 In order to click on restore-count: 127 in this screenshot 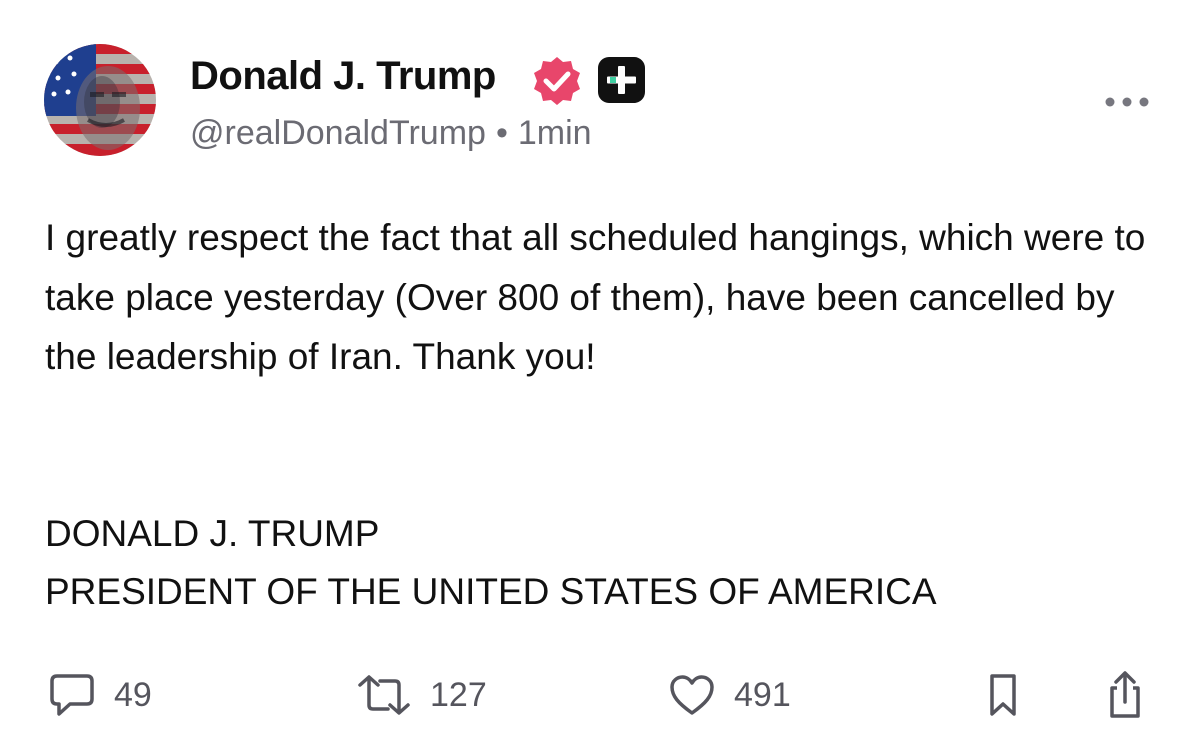, I will do `click(458, 694)`.